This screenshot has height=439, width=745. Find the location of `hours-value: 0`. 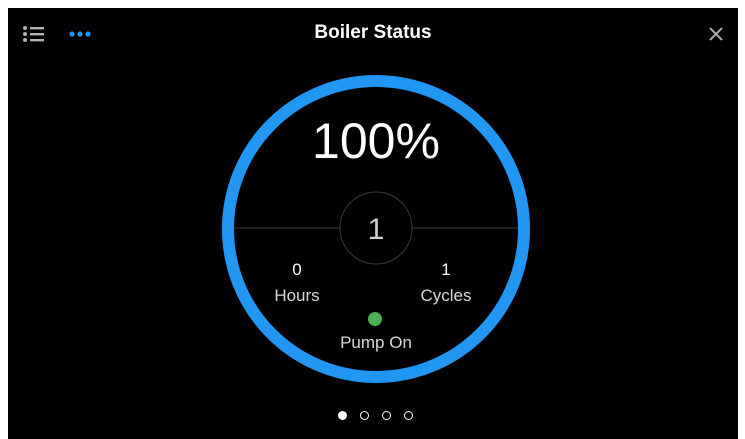

hours-value: 0 is located at coordinates (297, 269).